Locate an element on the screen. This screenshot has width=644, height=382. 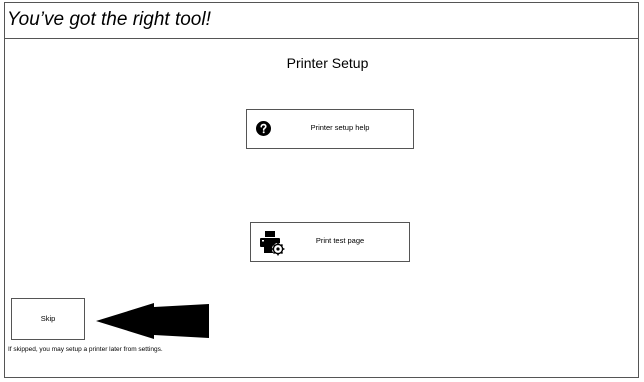
print-test-page-button: Print test page is located at coordinates (330, 242).